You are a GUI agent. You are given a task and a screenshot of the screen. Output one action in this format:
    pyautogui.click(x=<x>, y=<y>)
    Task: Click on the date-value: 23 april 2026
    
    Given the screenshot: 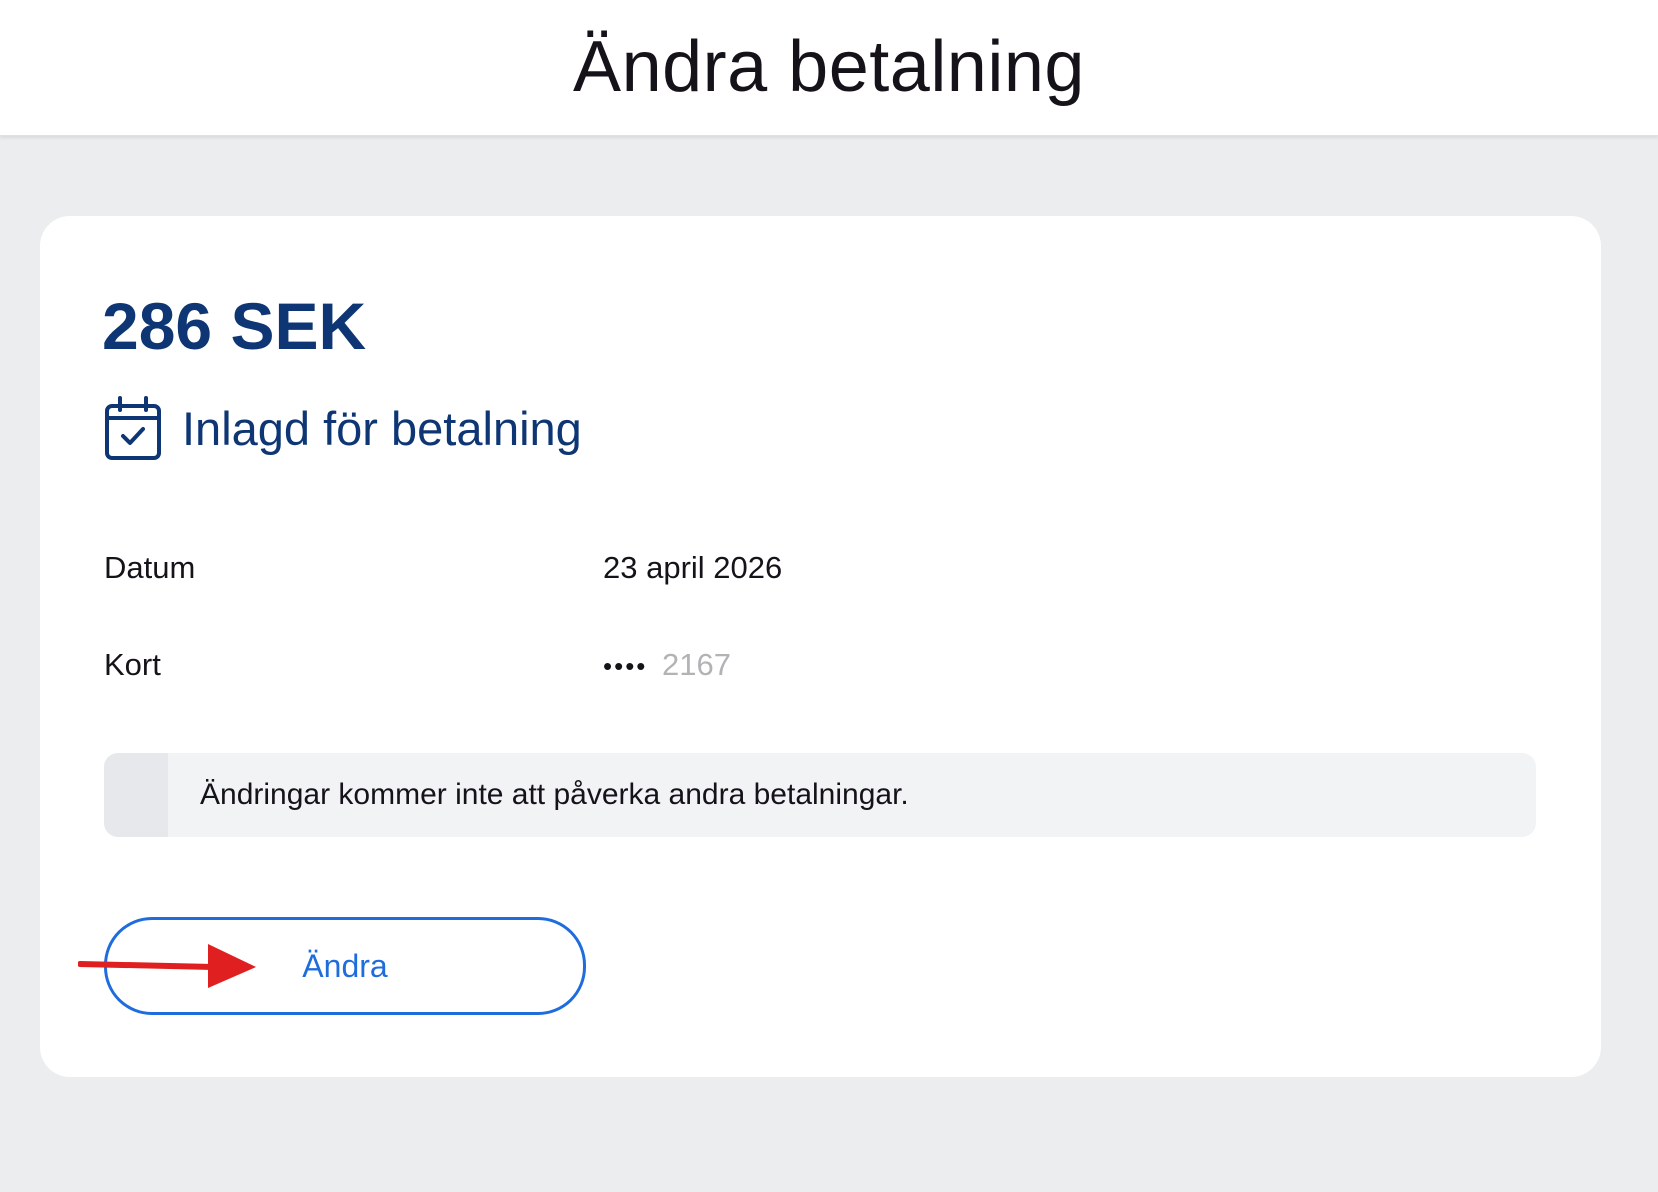 What is the action you would take?
    pyautogui.click(x=693, y=567)
    